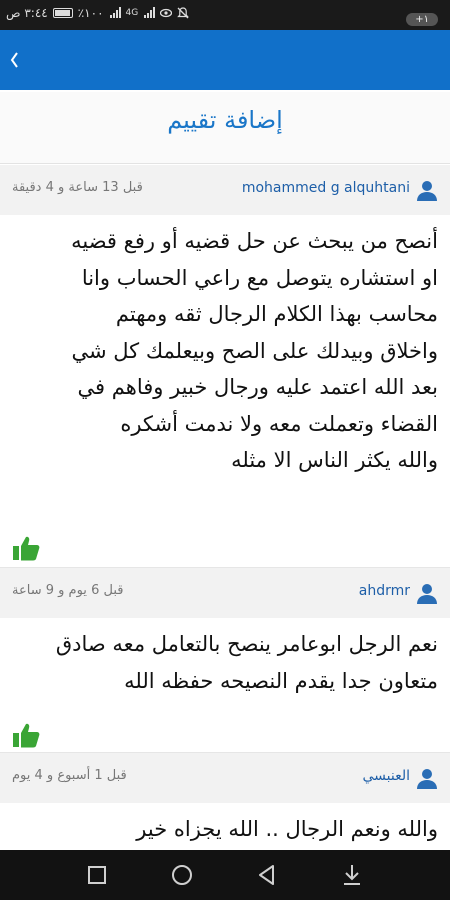 This screenshot has height=900, width=450. Describe the element at coordinates (279, 423) in the screenshot. I see `review-line: القضاء وتعملت معه ولا ندمت أشكره` at that location.